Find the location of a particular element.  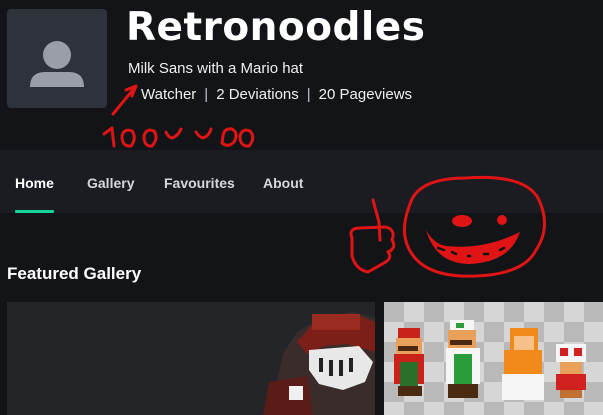

user-tagline: Milk Sans with a Mario hat is located at coordinates (216, 68).